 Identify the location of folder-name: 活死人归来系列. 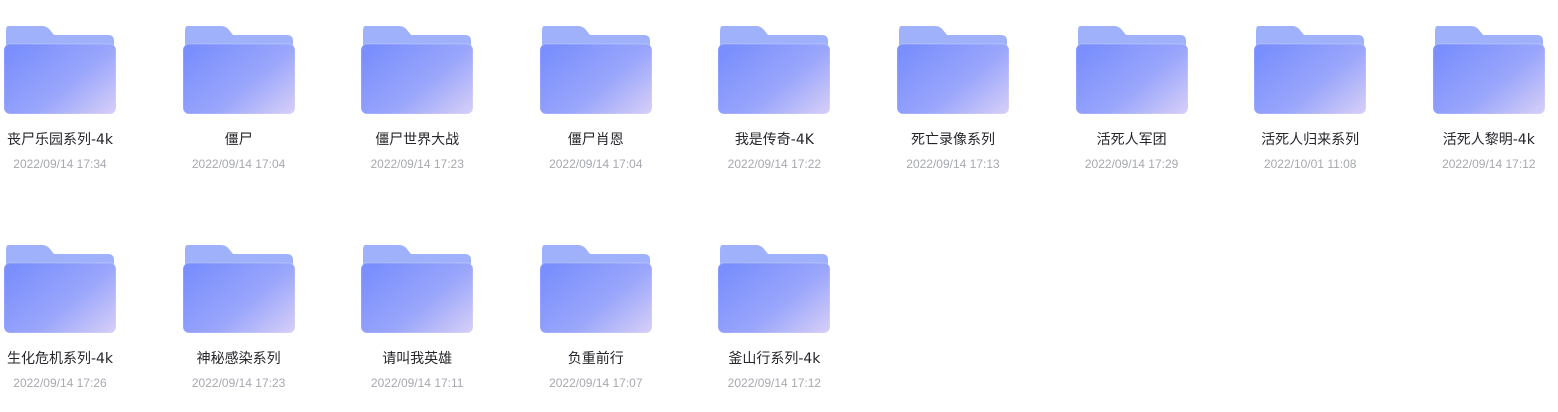
(1310, 140).